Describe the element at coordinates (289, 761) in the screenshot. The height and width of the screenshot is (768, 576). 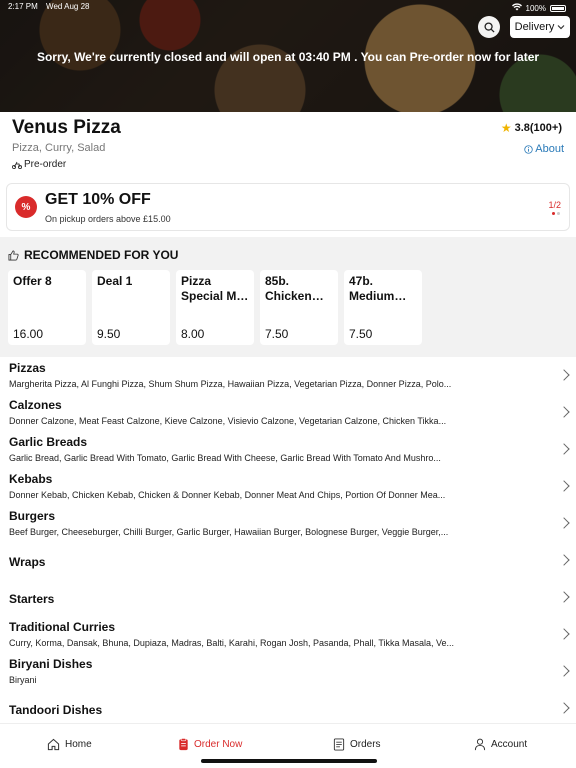
I see `home-indicator` at that location.